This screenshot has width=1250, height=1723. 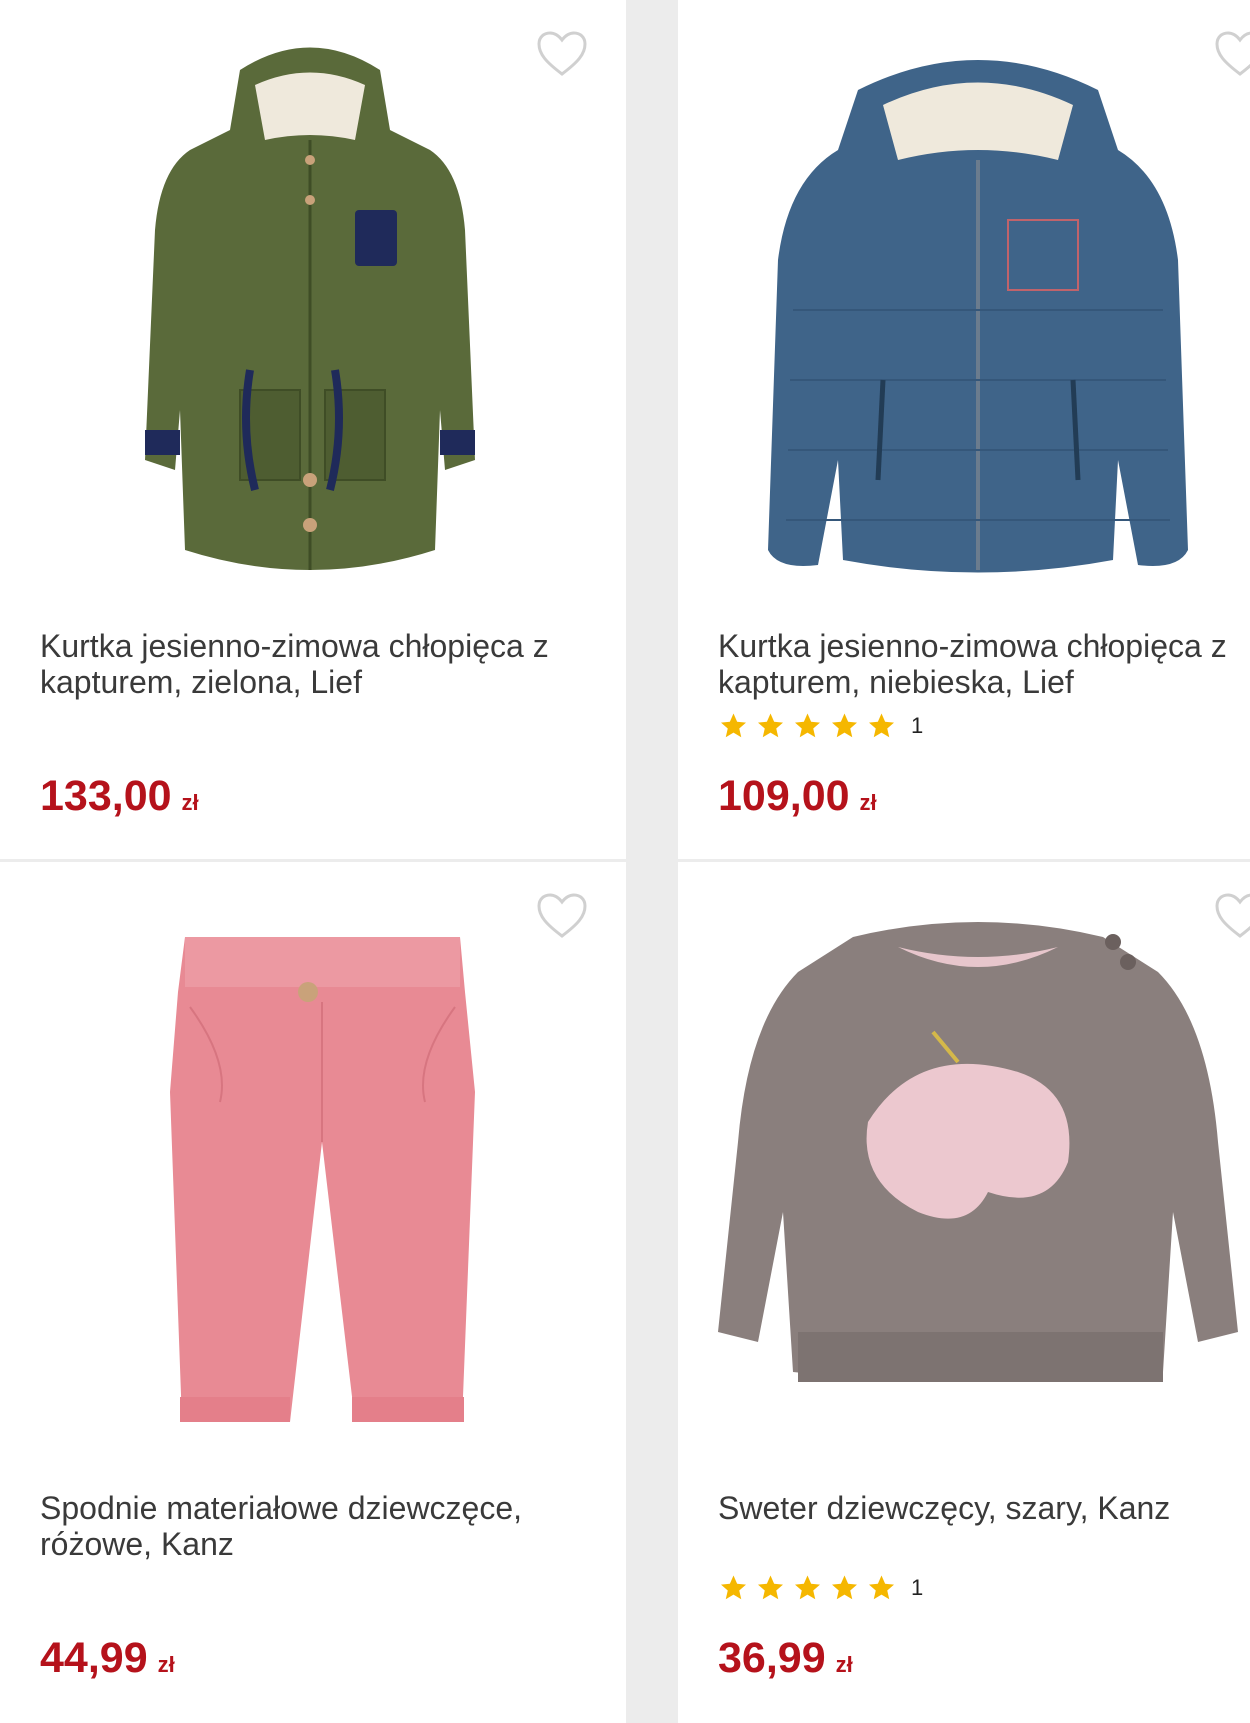 What do you see at coordinates (983, 1508) in the screenshot?
I see `product-title: Sweter dziewczęcy, szary, Kanz` at bounding box center [983, 1508].